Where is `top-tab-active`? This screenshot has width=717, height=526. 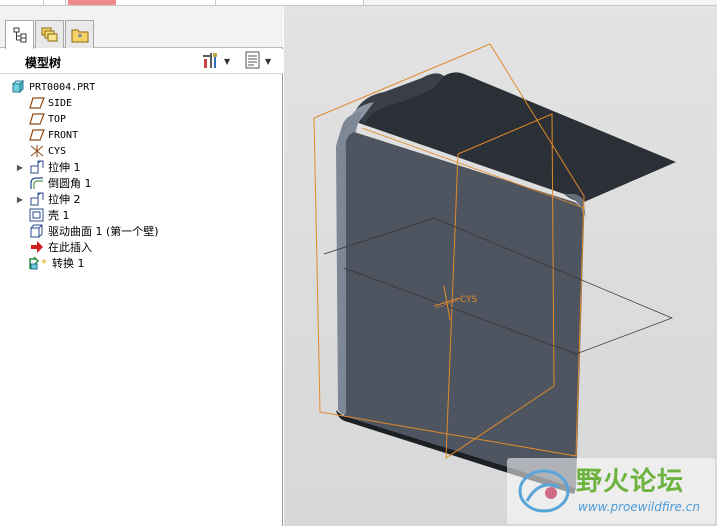 top-tab-active is located at coordinates (92, 2).